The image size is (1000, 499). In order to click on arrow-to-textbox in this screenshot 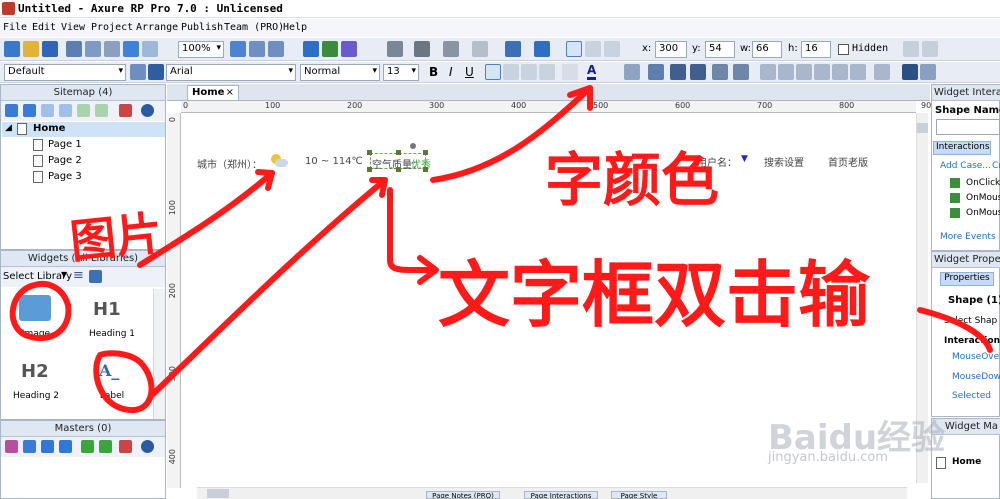, I will do `click(268, 287)`.